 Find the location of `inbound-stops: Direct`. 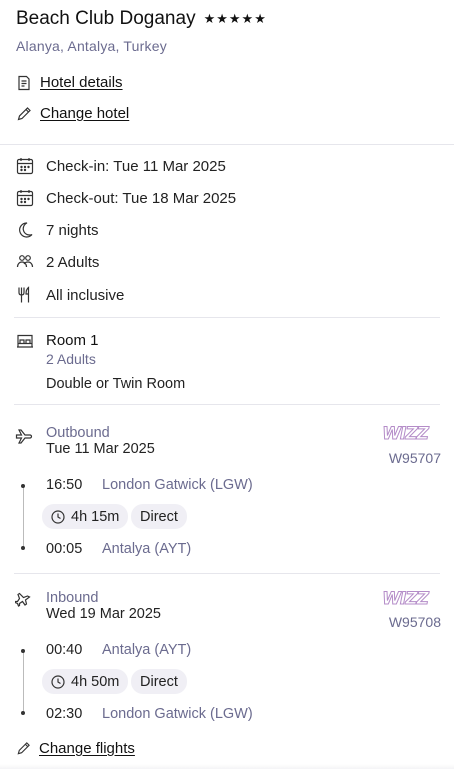

inbound-stops: Direct is located at coordinates (159, 681).